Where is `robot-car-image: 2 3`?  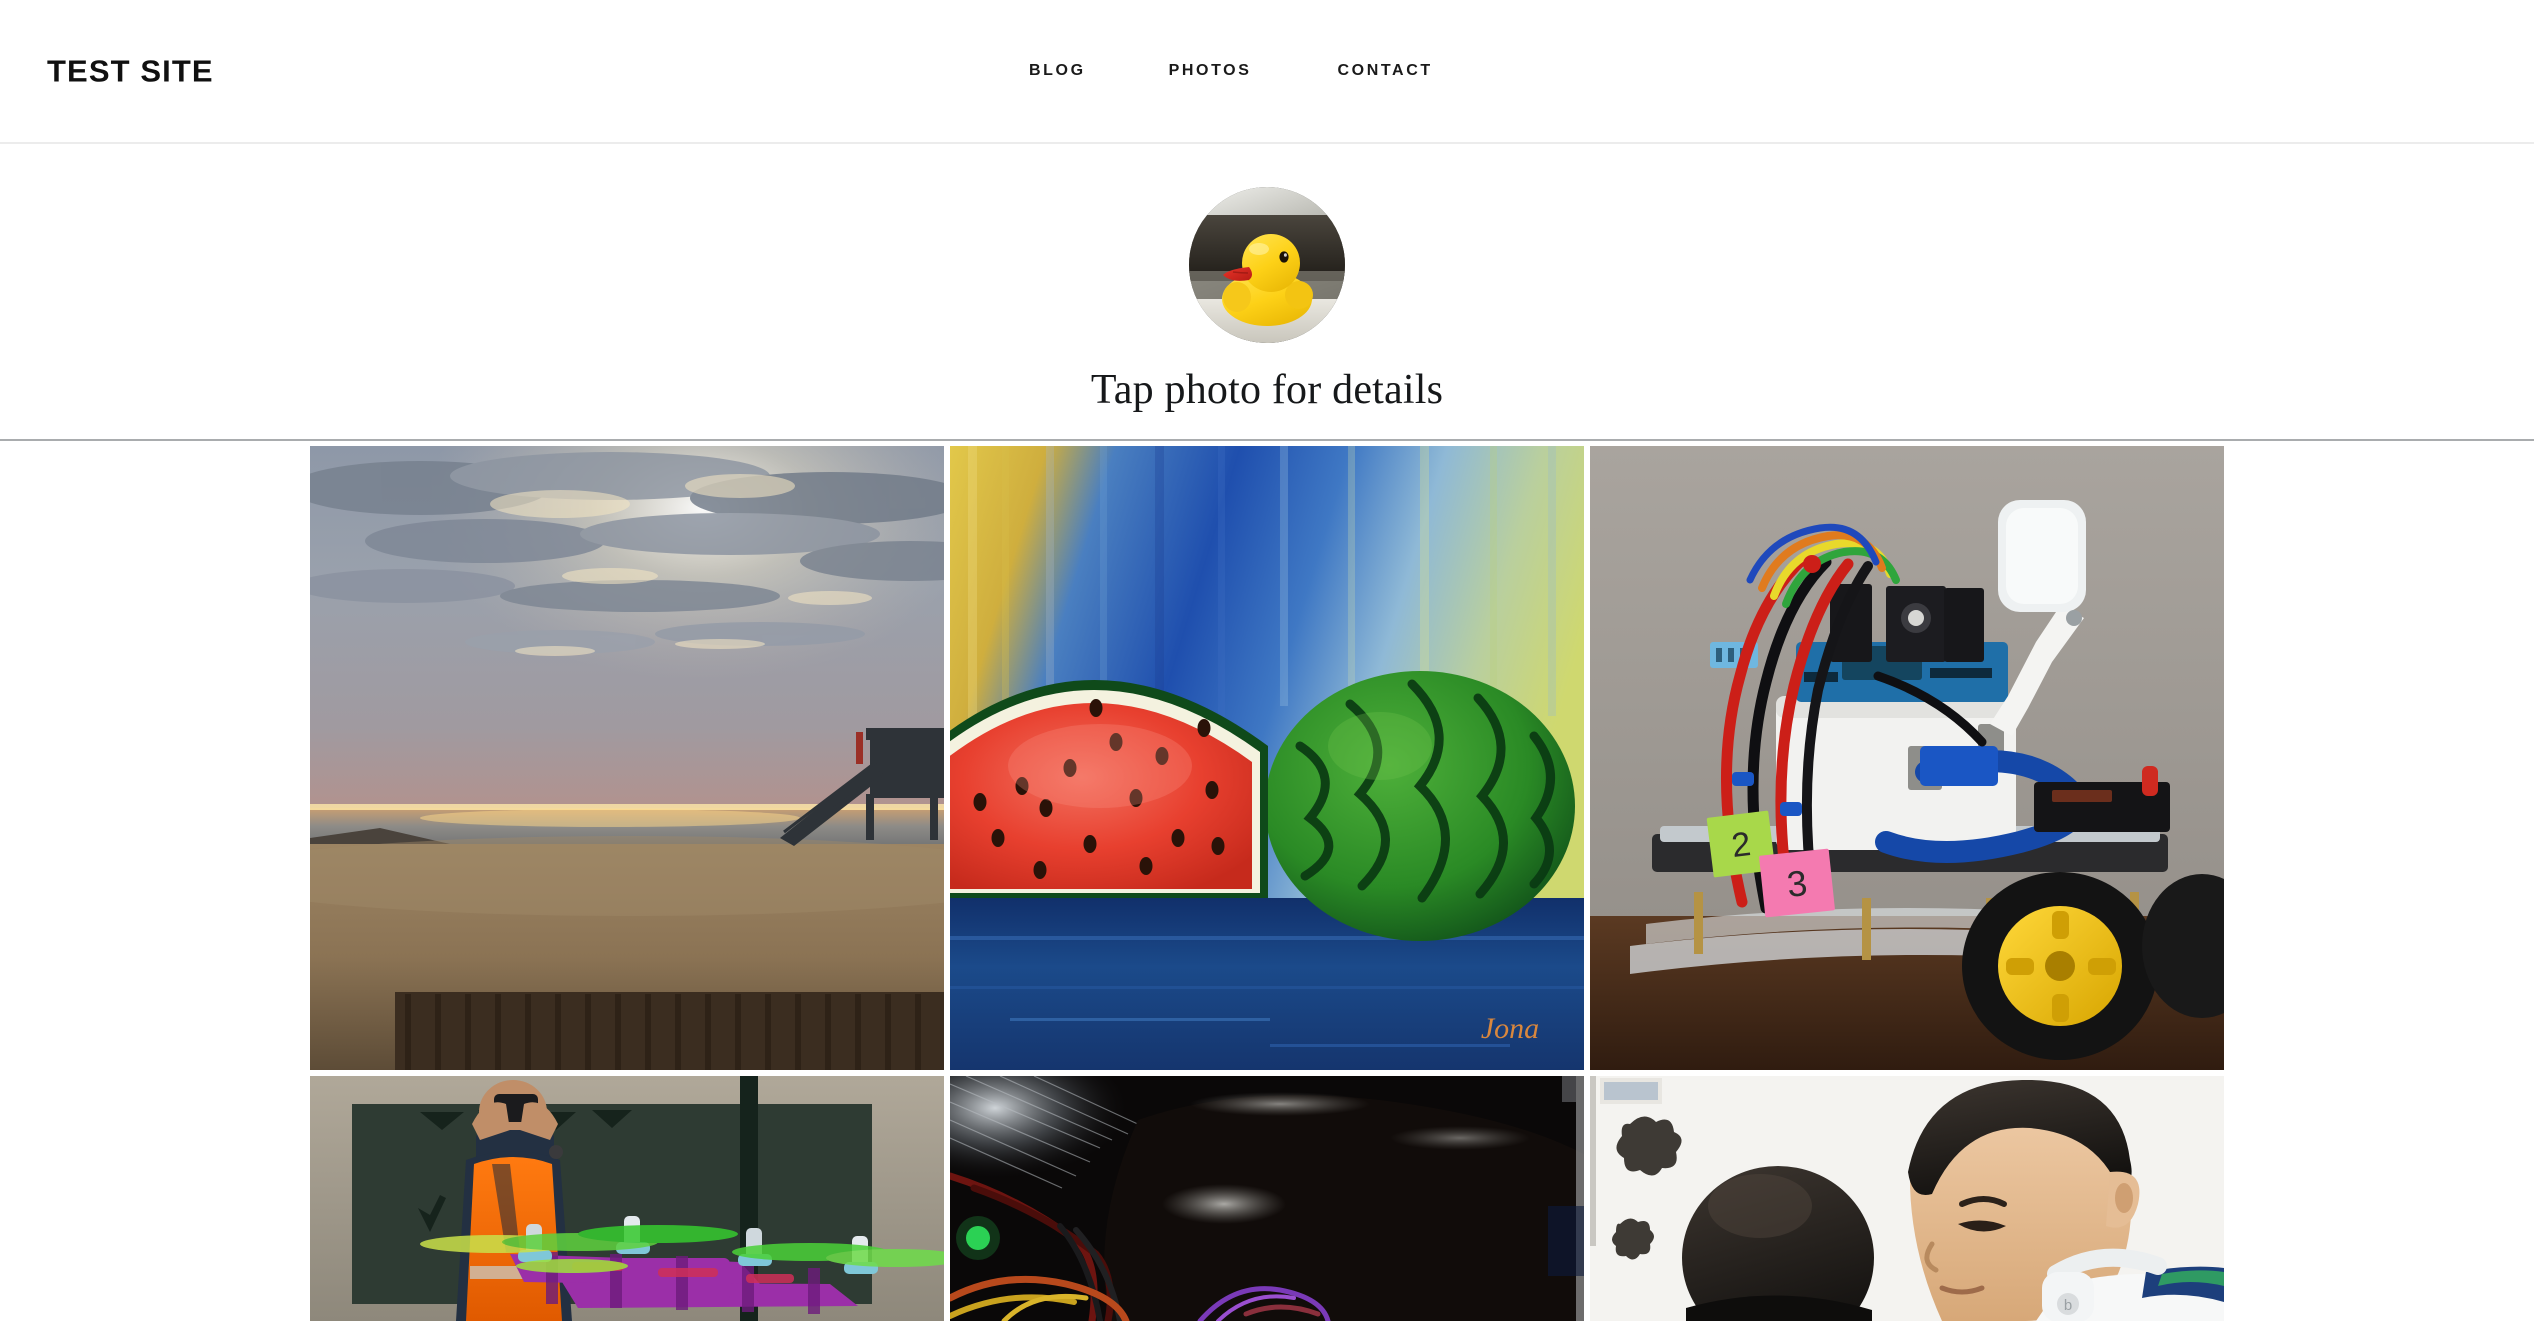 robot-car-image: 2 3 is located at coordinates (1907, 758).